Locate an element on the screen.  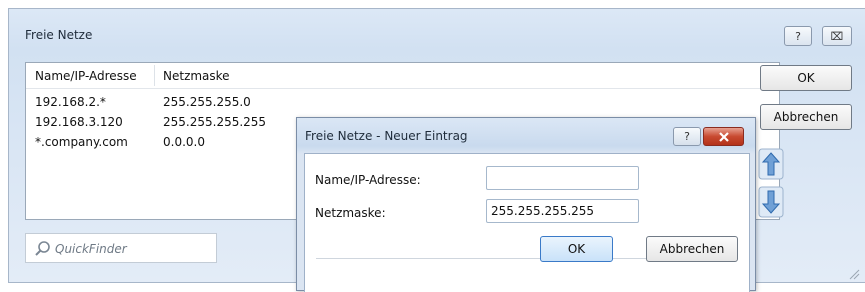
new-entry-ok-button: OK is located at coordinates (576, 249).